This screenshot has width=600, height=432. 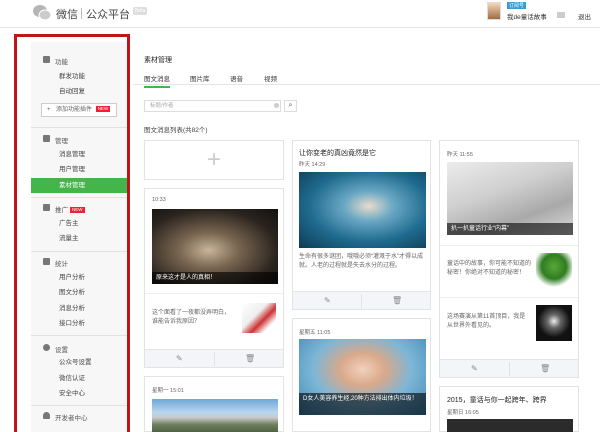 What do you see at coordinates (61, 62) in the screenshot?
I see `section-title: 功能` at bounding box center [61, 62].